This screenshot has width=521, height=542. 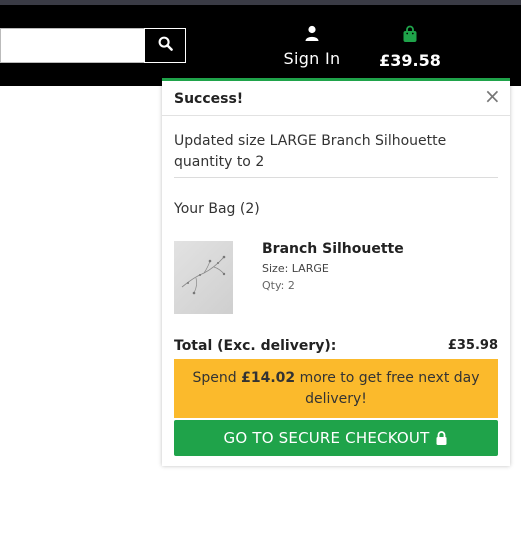 I want to click on total-label: Total (Exc. delivery):, so click(x=255, y=346).